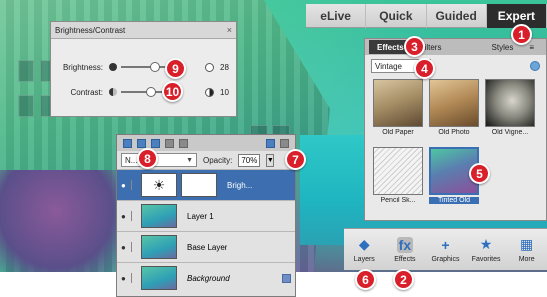 This screenshot has width=547, height=297. I want to click on mode-bar: eLive Quick Guided Expert, so click(426, 15).